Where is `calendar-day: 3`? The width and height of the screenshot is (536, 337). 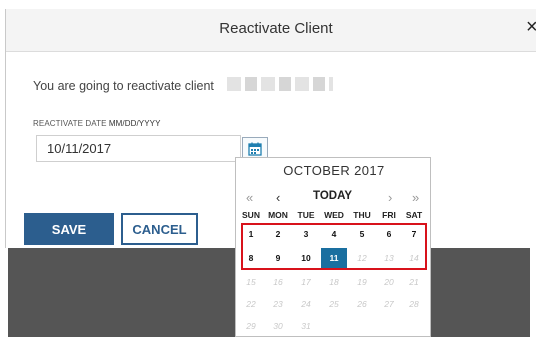 calendar-day: 3 is located at coordinates (306, 234).